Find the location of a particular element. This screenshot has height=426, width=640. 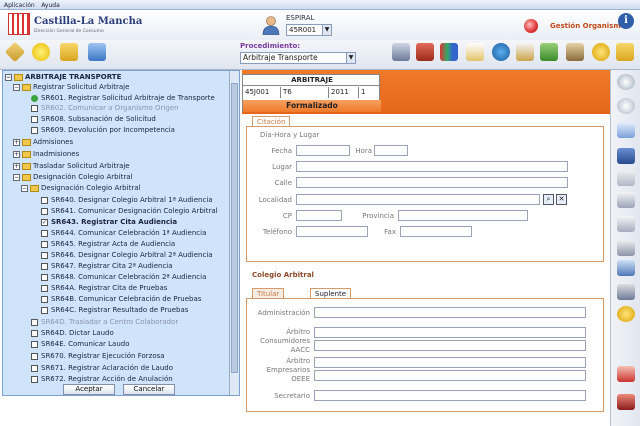

menu-aplicacion: Aplicación is located at coordinates (19, 5).